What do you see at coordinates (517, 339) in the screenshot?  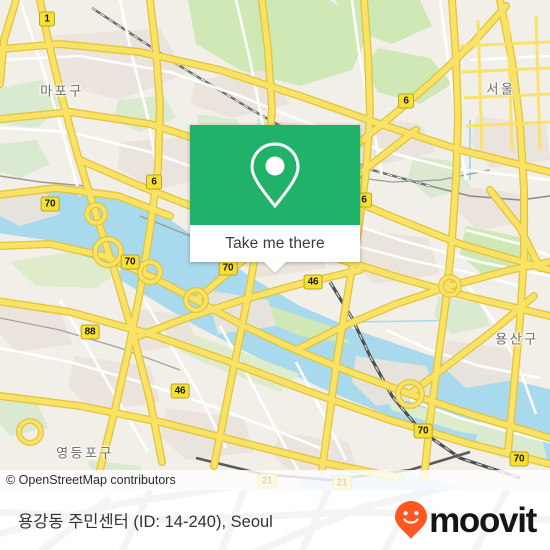 I see `map-label-yongsan: 용산구` at bounding box center [517, 339].